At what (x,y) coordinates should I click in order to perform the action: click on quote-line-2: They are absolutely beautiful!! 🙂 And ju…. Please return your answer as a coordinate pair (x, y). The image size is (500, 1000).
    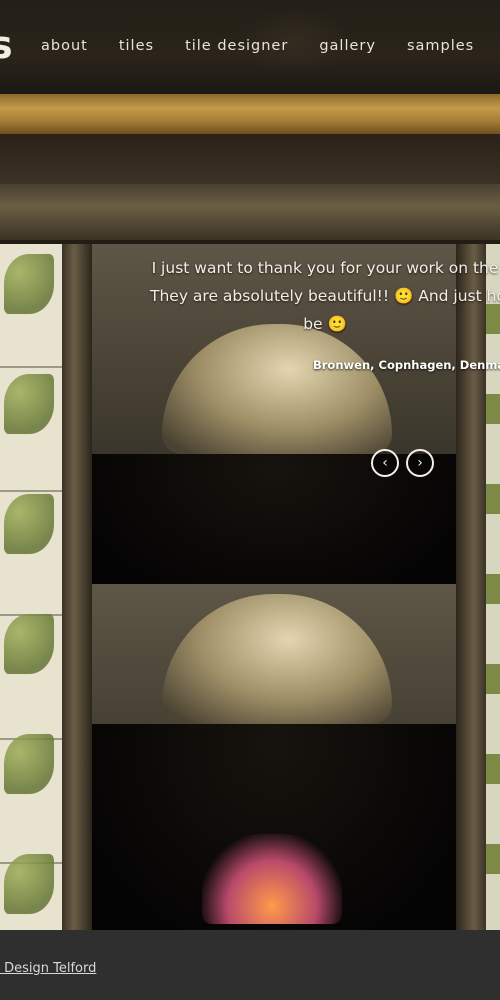
    Looking at the image, I should click on (325, 296).